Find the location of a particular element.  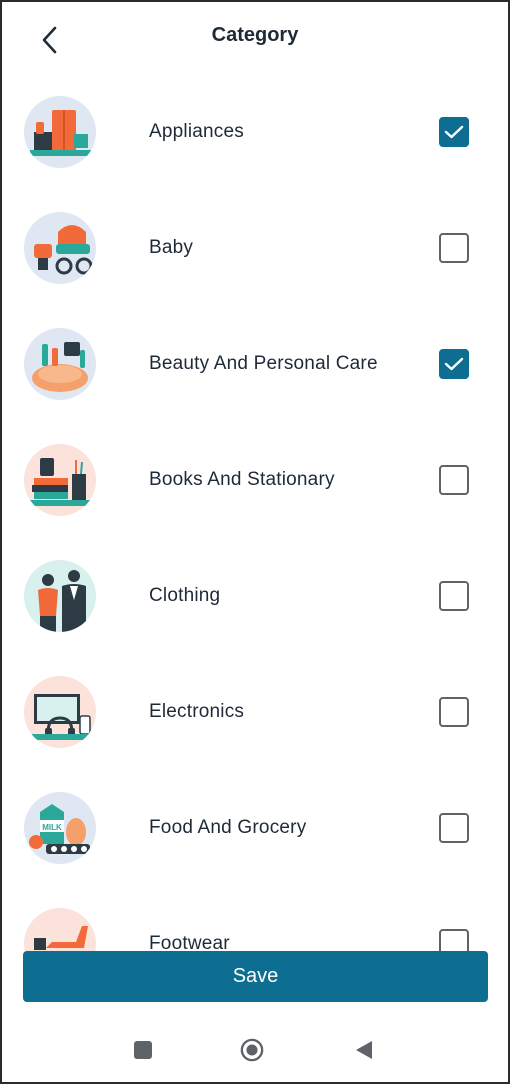

list-item: Beauty And Personal Care is located at coordinates (255, 364).